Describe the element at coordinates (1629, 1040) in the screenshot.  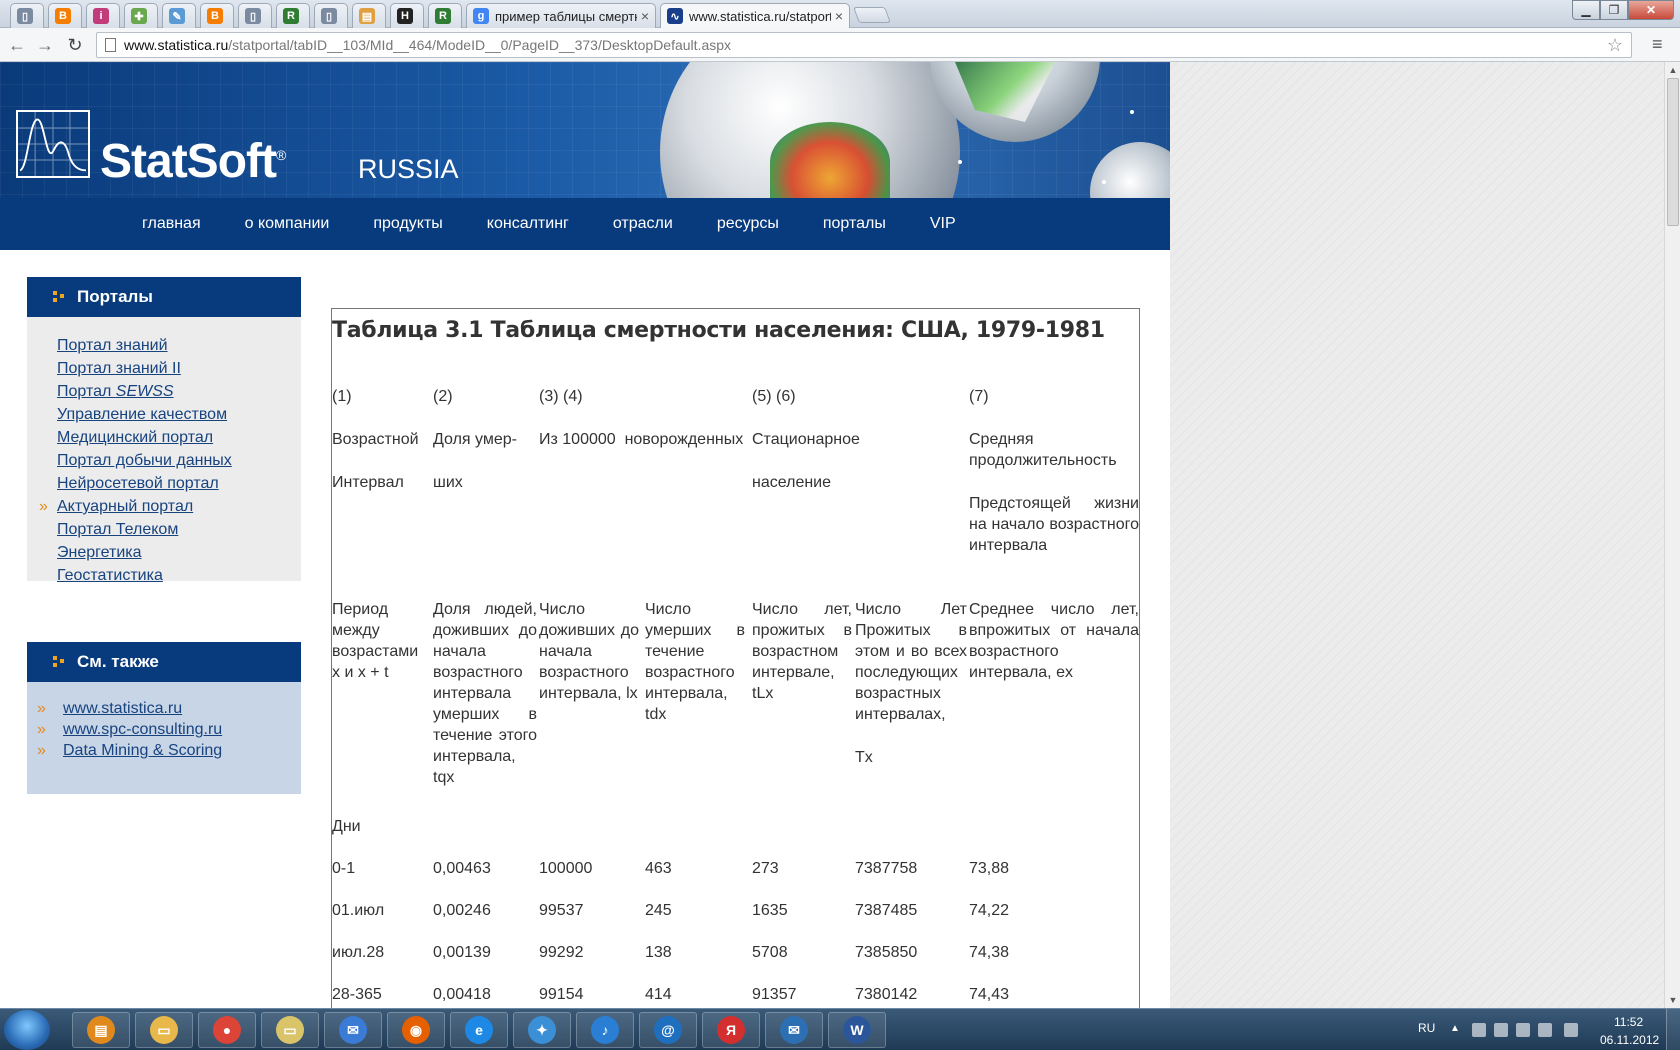
I see `clock-date: 06.11.2012` at that location.